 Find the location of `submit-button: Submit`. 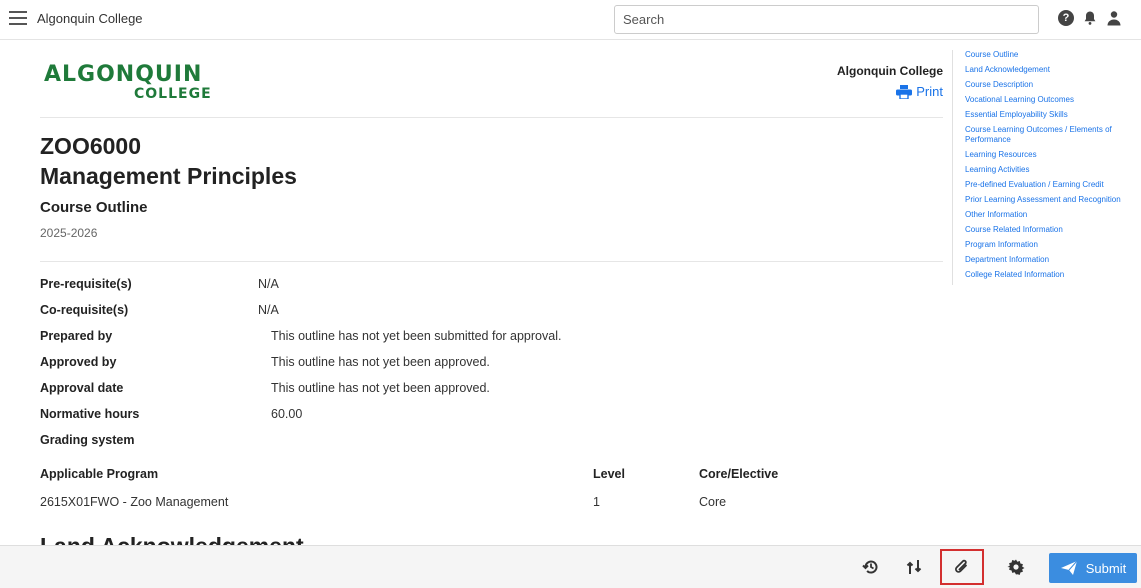

submit-button: Submit is located at coordinates (1093, 568).